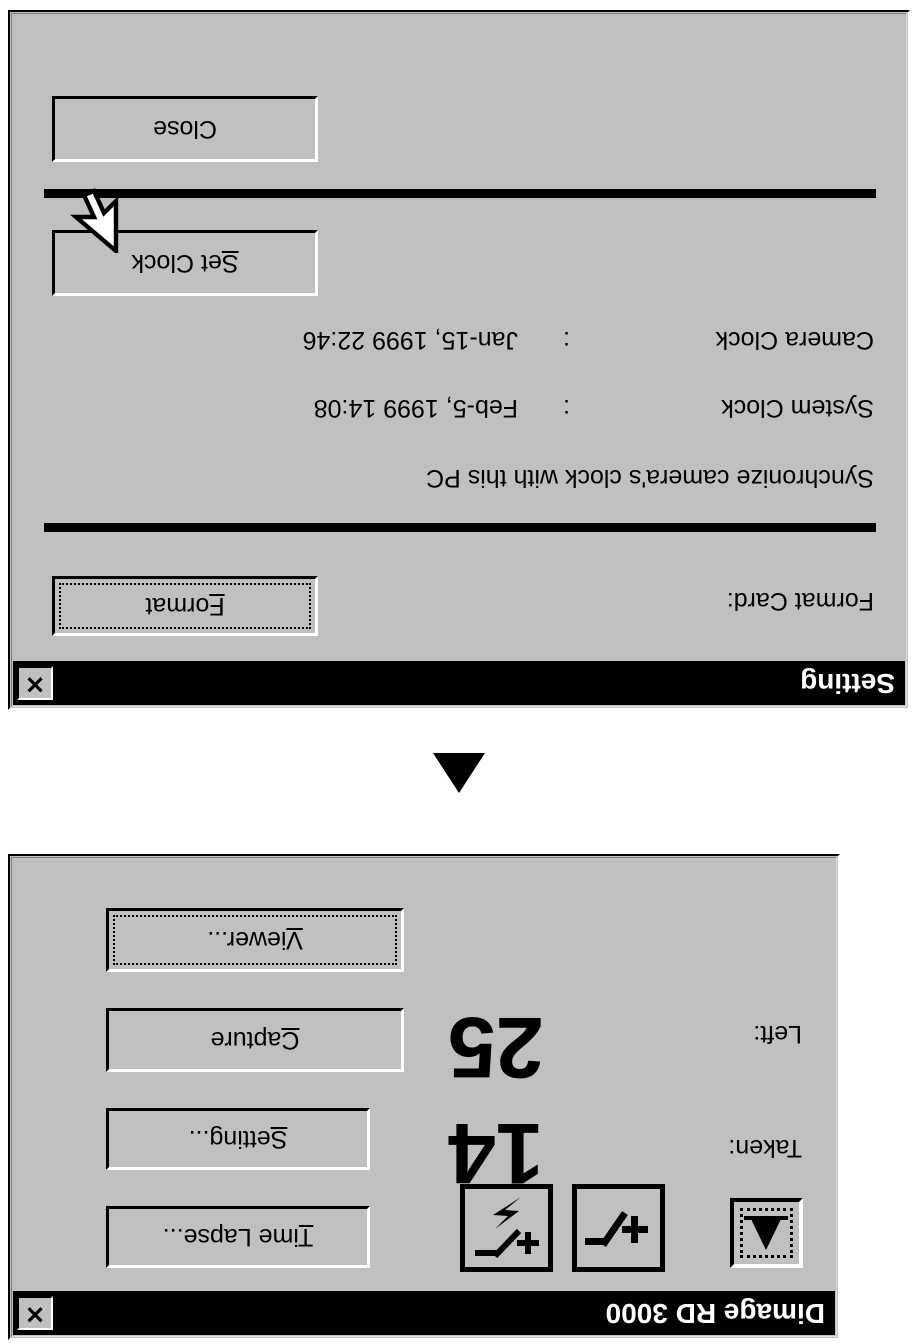 This screenshot has height=1343, width=918. I want to click on plus-slash-minus-glyph, so click(617, 1229).